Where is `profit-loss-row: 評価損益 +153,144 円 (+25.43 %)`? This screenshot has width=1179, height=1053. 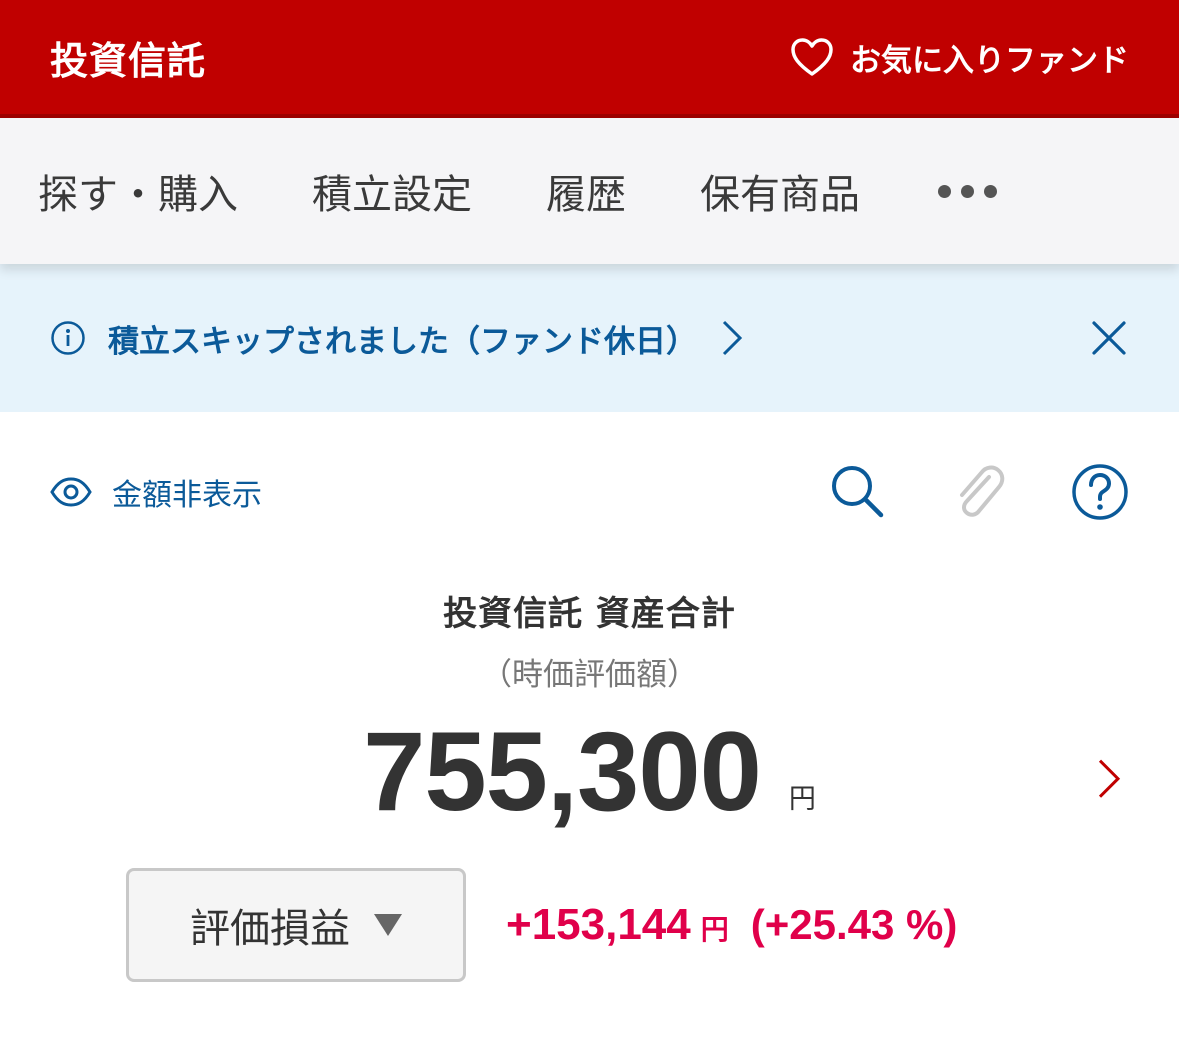 profit-loss-row: 評価損益 +153,144 円 (+25.43 %) is located at coordinates (589, 925).